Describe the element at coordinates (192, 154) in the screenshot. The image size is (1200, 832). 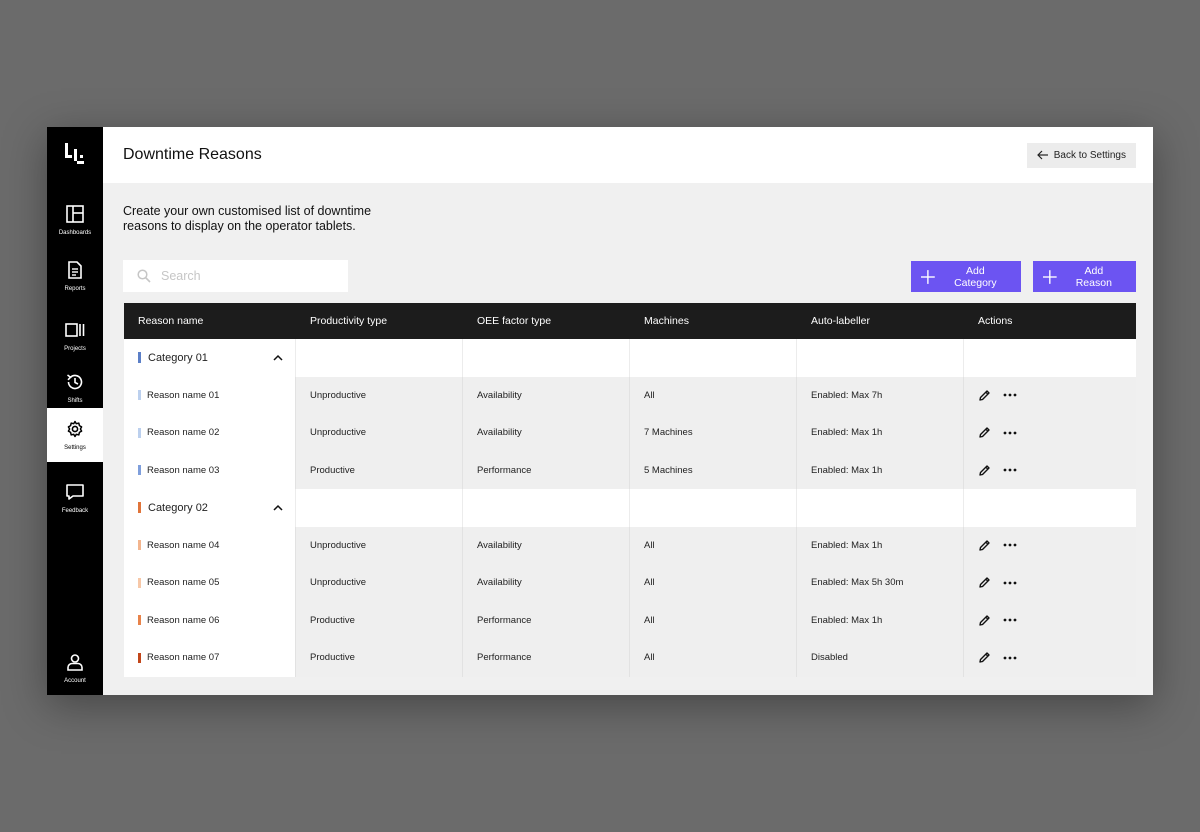
I see `page-title: Downtime Reasons` at that location.